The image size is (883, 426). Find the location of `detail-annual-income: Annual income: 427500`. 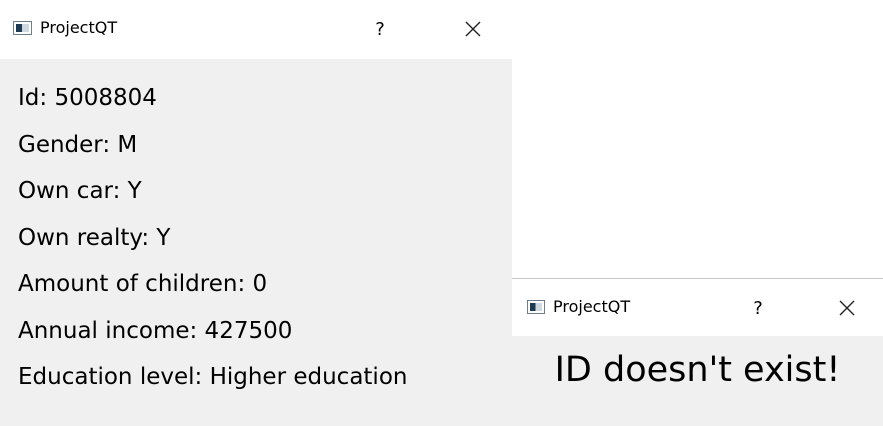

detail-annual-income: Annual income: 427500 is located at coordinates (155, 330).